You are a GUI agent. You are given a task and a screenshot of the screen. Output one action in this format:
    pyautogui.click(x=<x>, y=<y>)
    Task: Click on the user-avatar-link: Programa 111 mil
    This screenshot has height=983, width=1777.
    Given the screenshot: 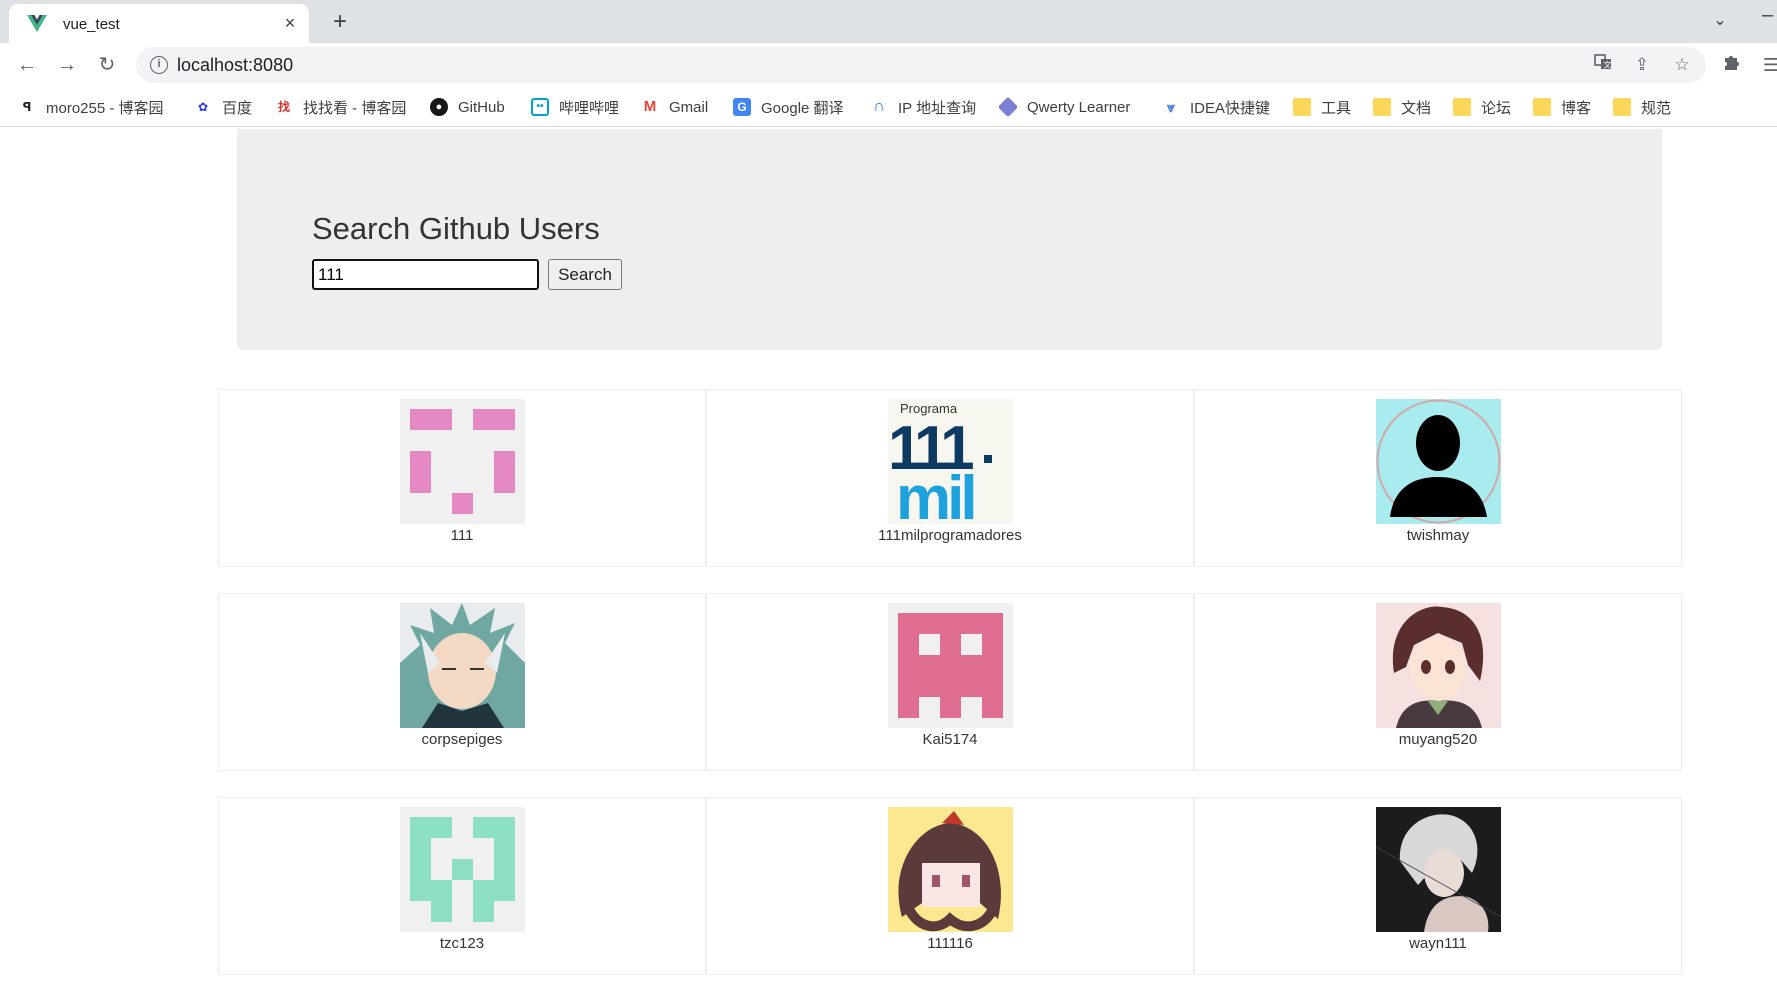 What is the action you would take?
    pyautogui.click(x=950, y=461)
    